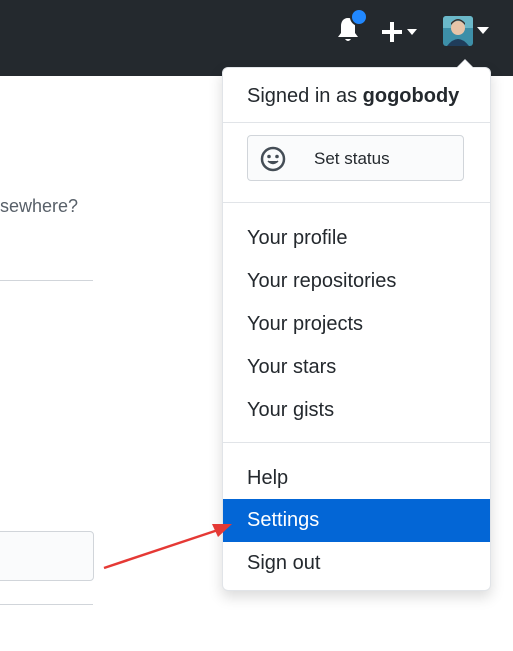 The height and width of the screenshot is (651, 513). Describe the element at coordinates (273, 159) in the screenshot. I see `smiley-icon` at that location.